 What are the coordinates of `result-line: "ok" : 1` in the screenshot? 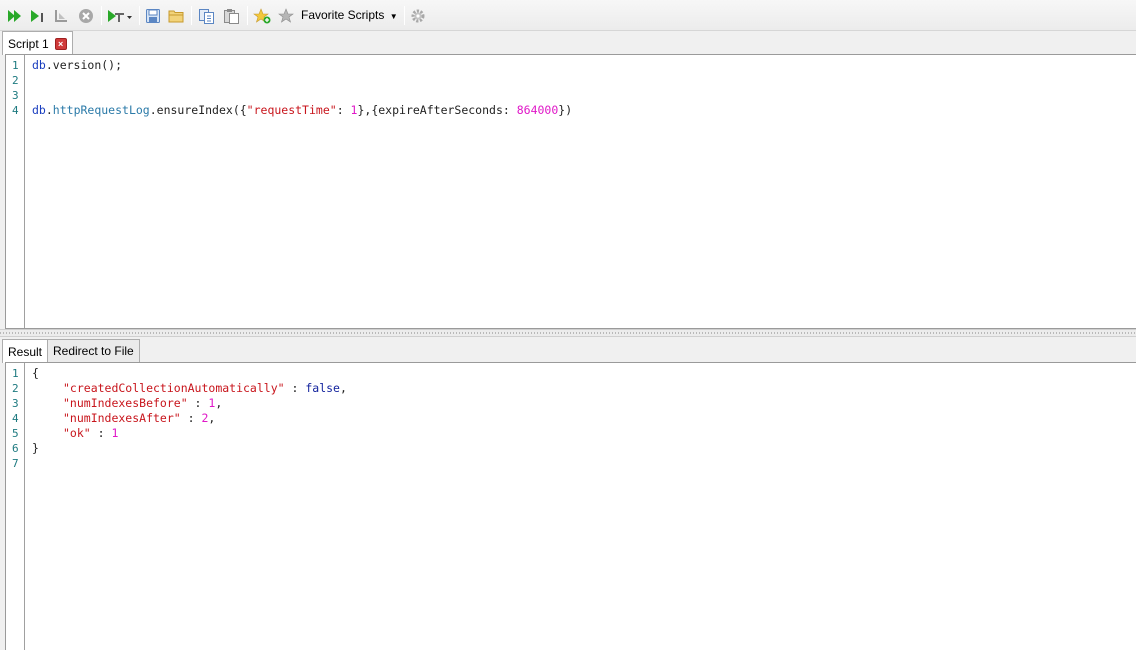 It's located at (90, 433).